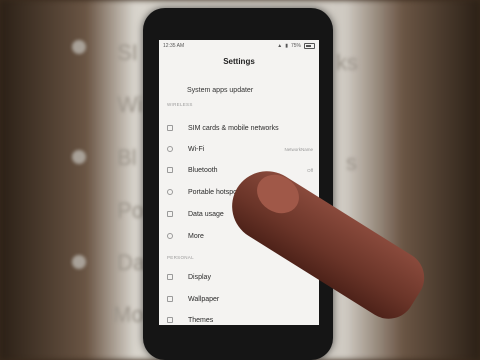  What do you see at coordinates (180, 104) in the screenshot?
I see `section-header-wireless: WIRELESS` at bounding box center [180, 104].